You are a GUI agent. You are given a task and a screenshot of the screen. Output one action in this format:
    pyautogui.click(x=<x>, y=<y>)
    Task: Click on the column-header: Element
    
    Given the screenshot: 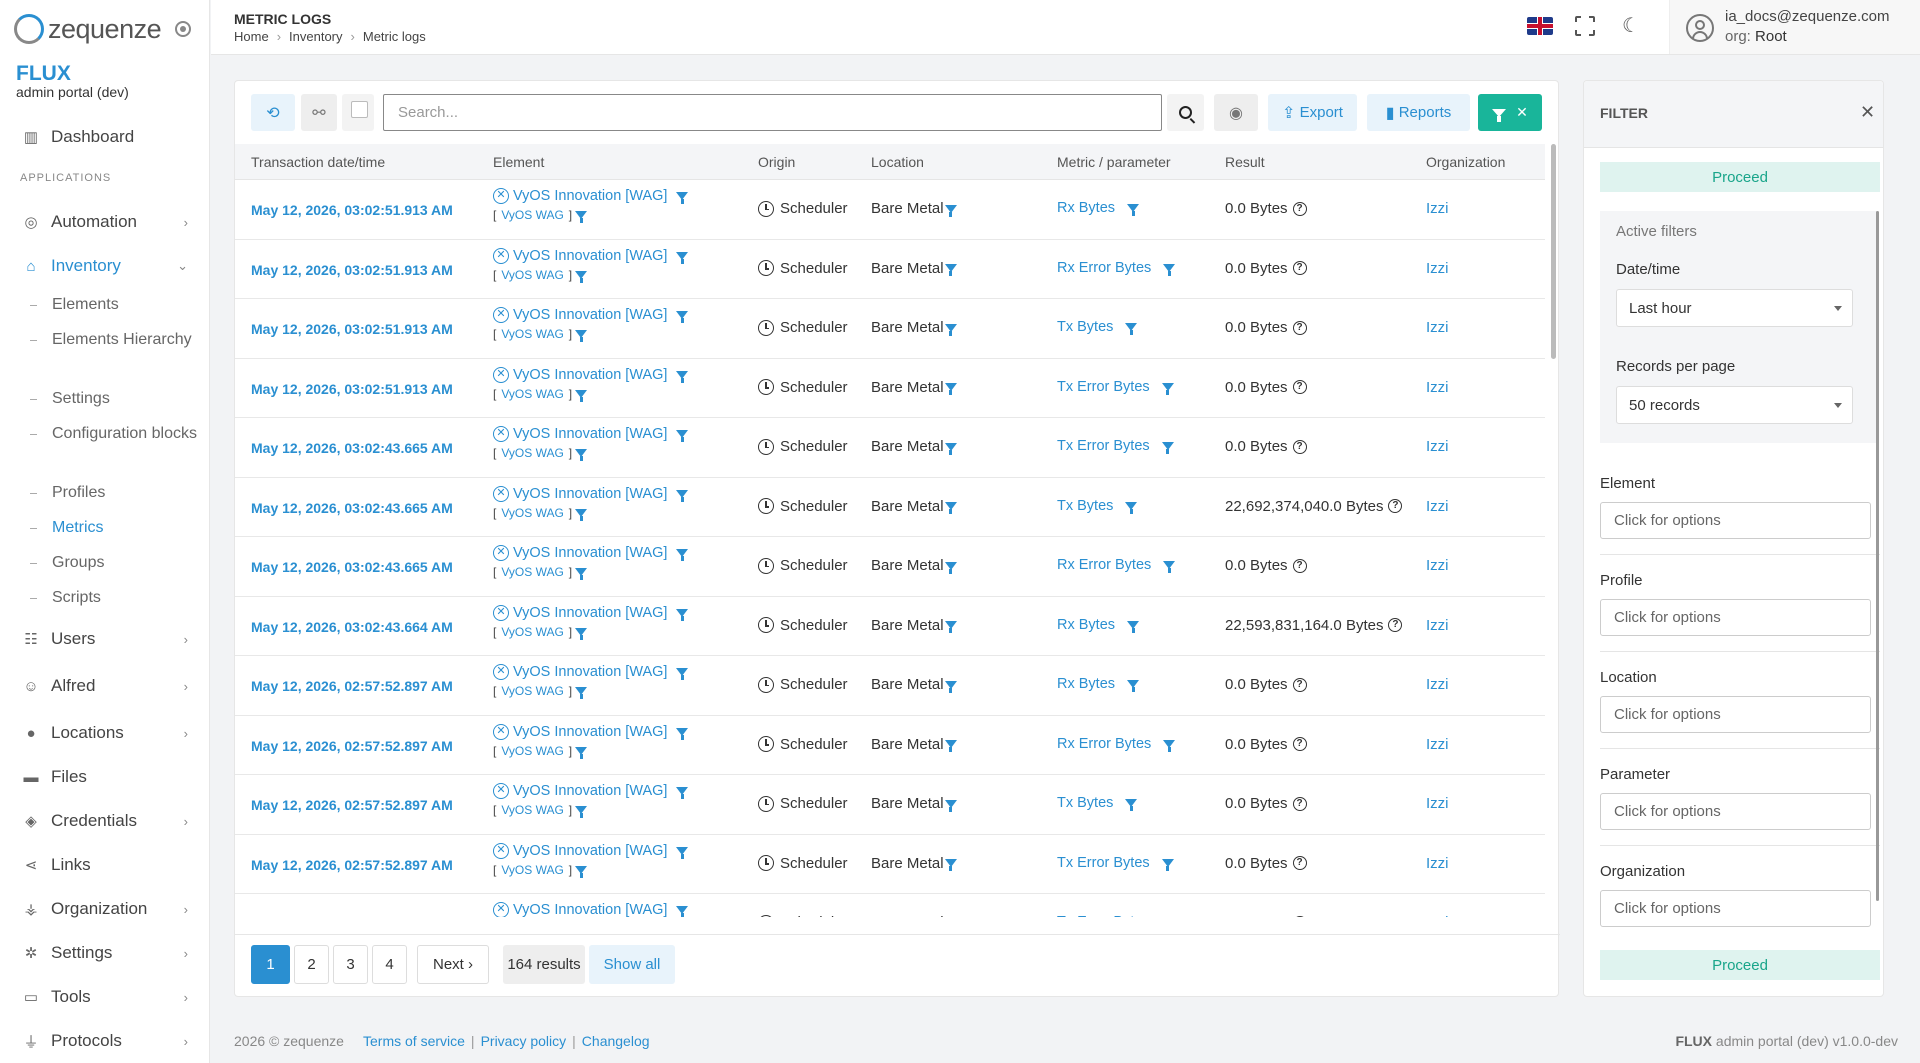 What is the action you would take?
    pyautogui.click(x=518, y=162)
    